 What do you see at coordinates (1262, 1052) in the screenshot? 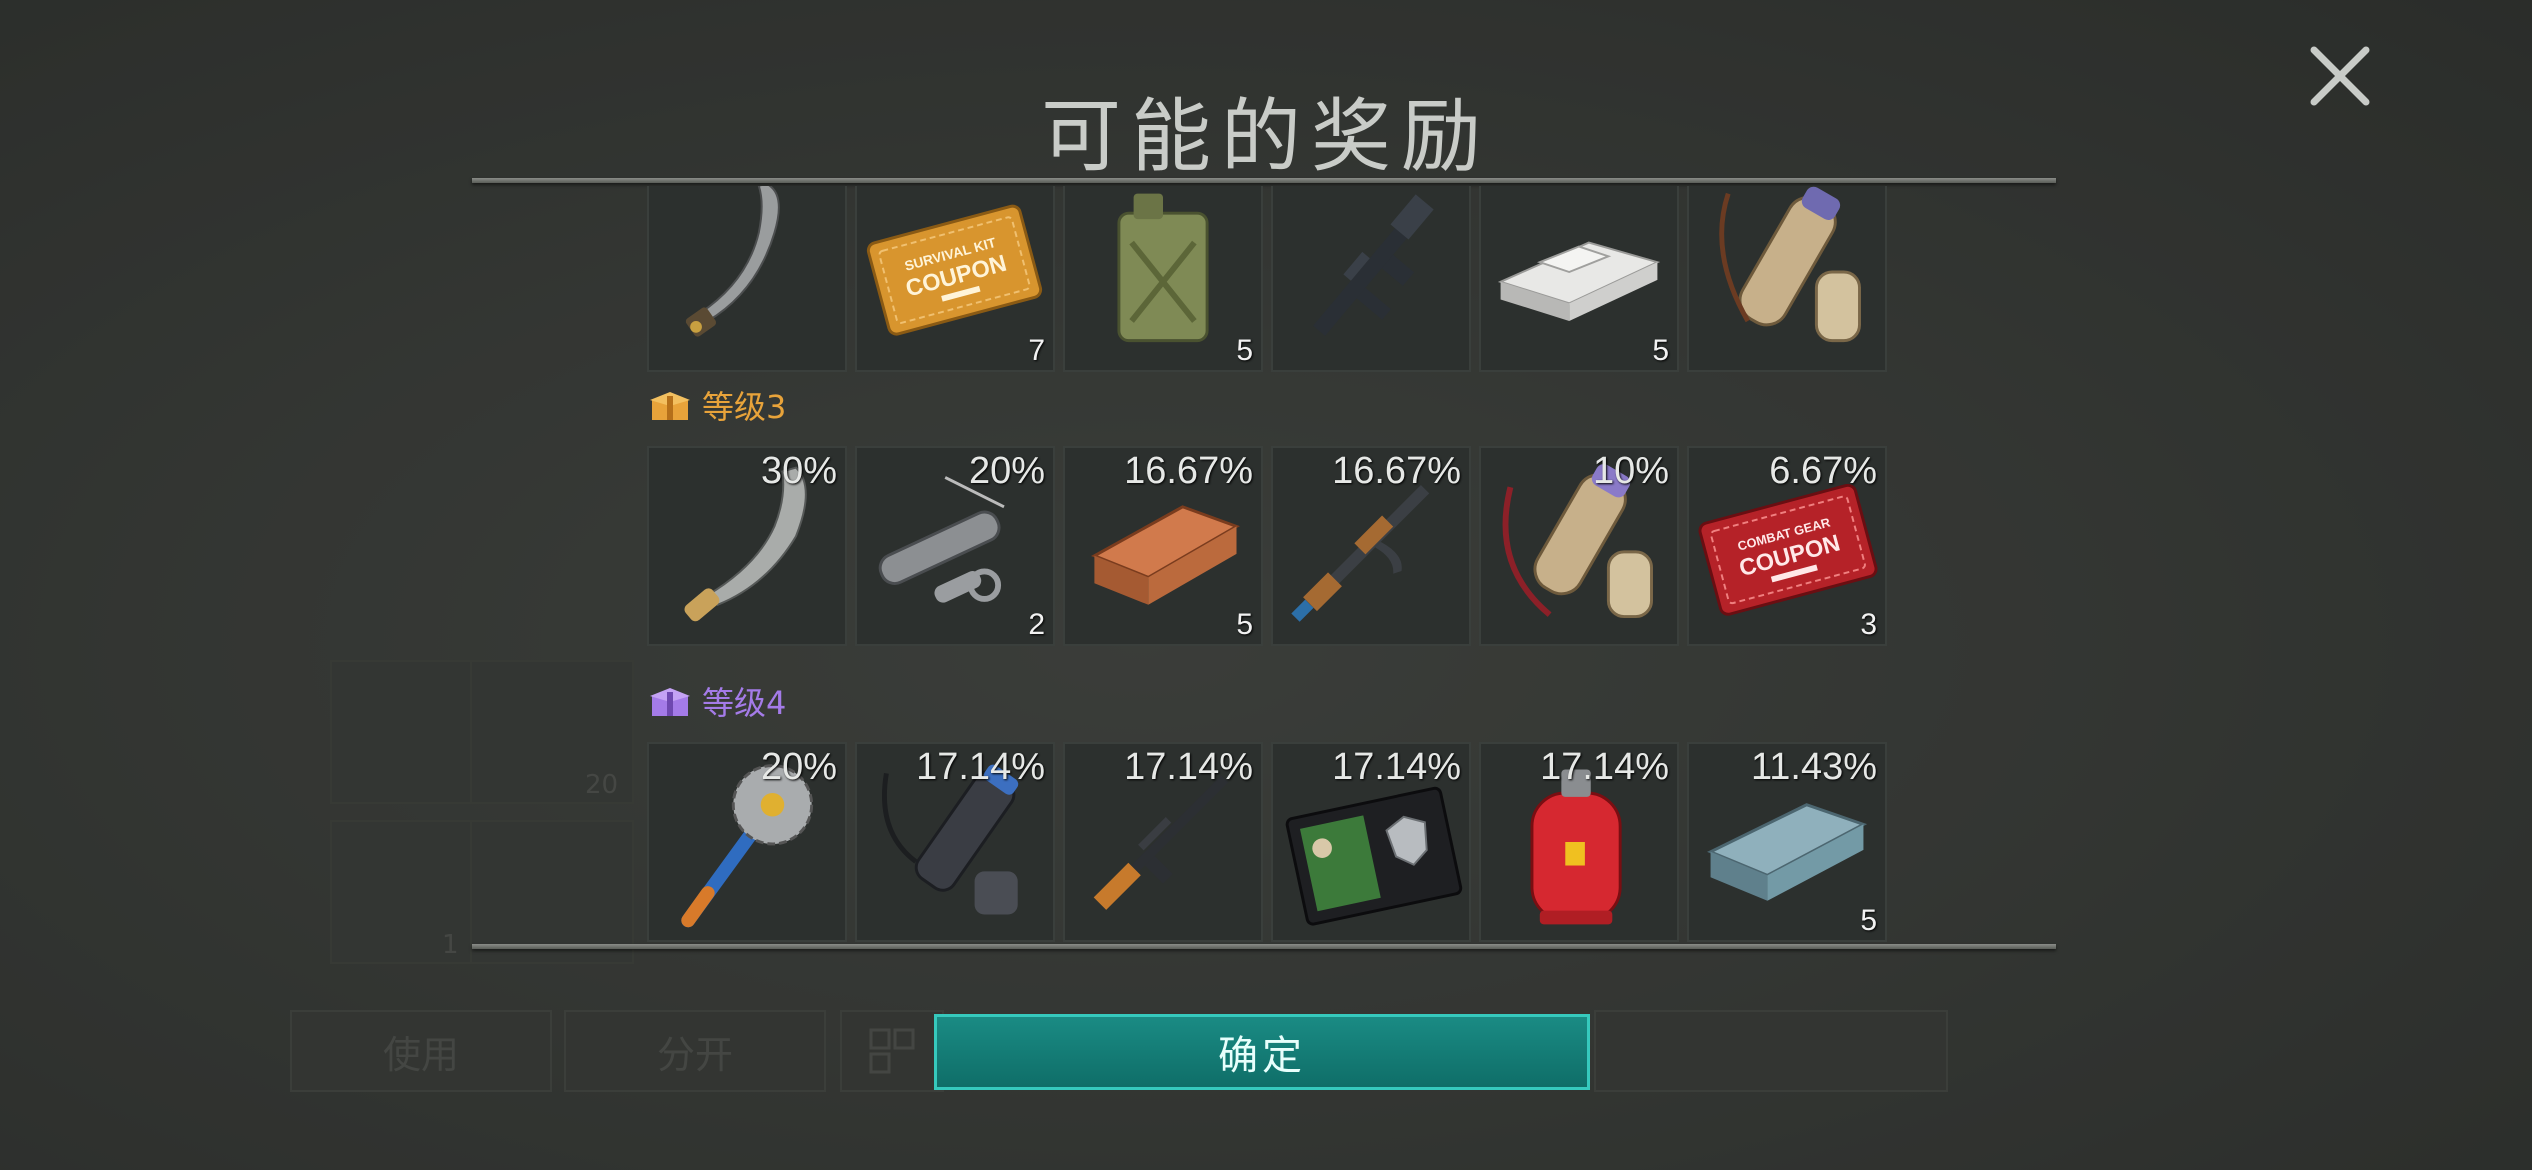
I see `confirm-button: 确定` at bounding box center [1262, 1052].